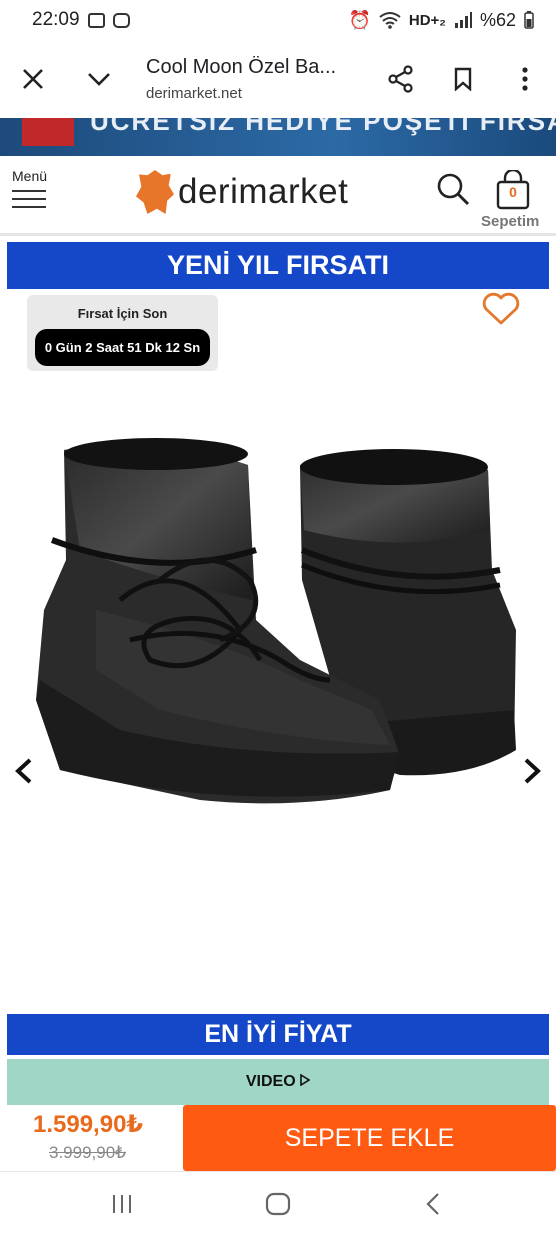 The image size is (556, 1235). What do you see at coordinates (88, 1124) in the screenshot?
I see `current-price: 1.599,90₺` at bounding box center [88, 1124].